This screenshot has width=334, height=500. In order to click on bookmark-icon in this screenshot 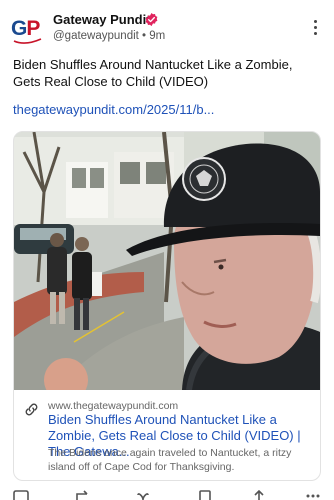, I will do `click(205, 495)`.